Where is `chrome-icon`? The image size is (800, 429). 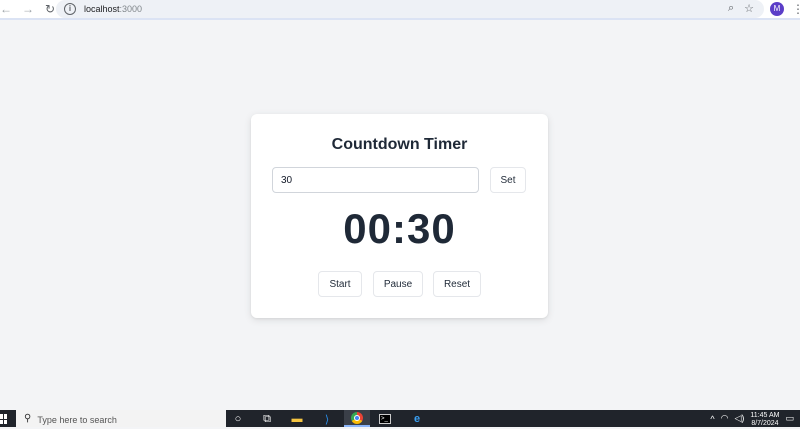
chrome-icon is located at coordinates (357, 418).